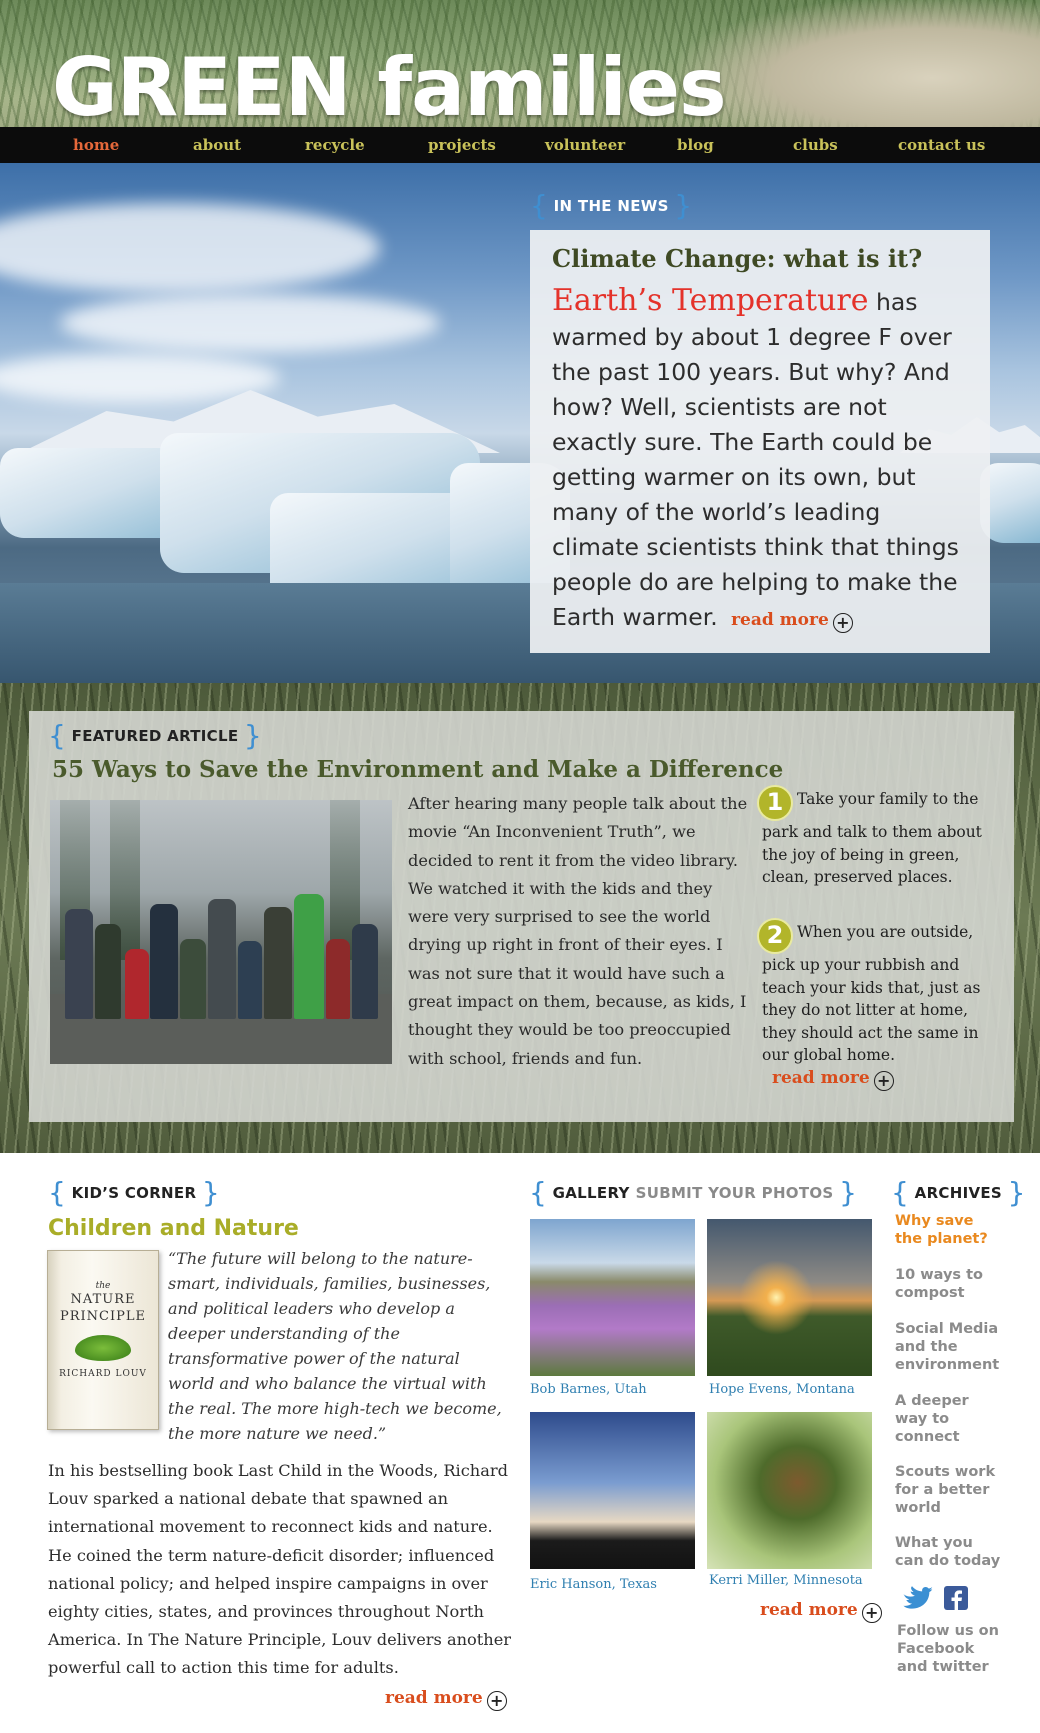 The height and width of the screenshot is (1733, 1040). Describe the element at coordinates (591, 1193) in the screenshot. I see `gallery-tag-label: GALLERY` at that location.